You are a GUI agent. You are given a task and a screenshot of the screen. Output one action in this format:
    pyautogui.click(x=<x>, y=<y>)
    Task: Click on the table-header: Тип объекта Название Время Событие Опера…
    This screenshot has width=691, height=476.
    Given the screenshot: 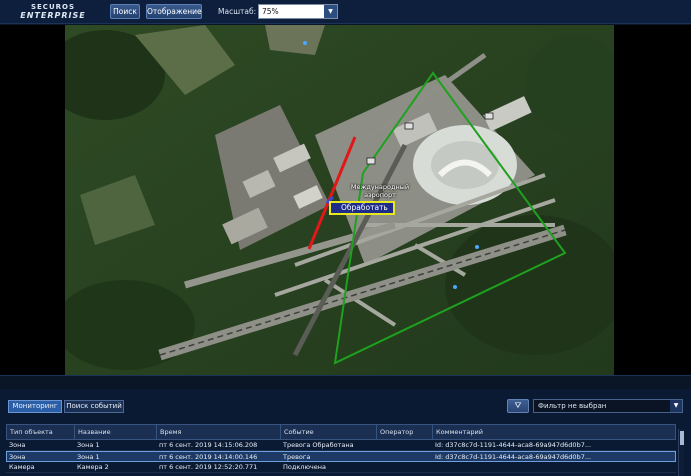 What is the action you would take?
    pyautogui.click(x=341, y=432)
    